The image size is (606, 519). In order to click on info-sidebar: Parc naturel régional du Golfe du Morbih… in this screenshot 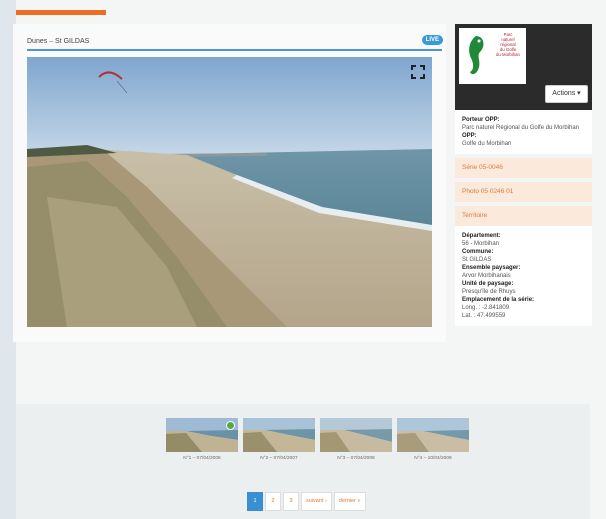, I will do `click(523, 175)`.